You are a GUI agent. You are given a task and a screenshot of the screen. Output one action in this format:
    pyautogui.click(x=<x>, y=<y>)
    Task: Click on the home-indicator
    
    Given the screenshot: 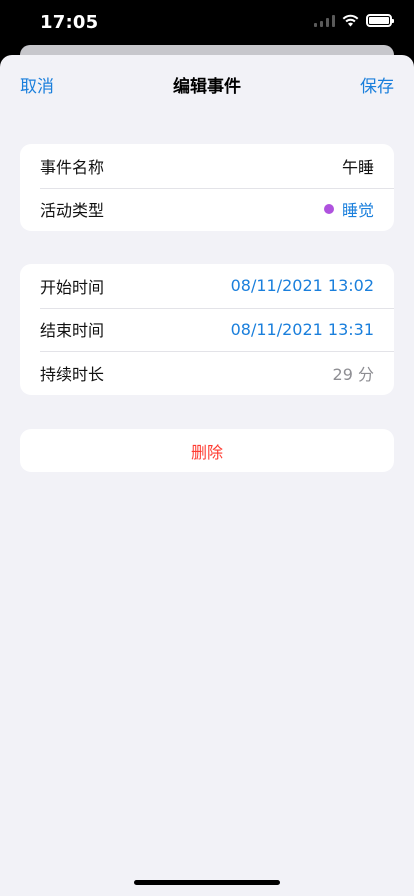 What is the action you would take?
    pyautogui.click(x=207, y=882)
    